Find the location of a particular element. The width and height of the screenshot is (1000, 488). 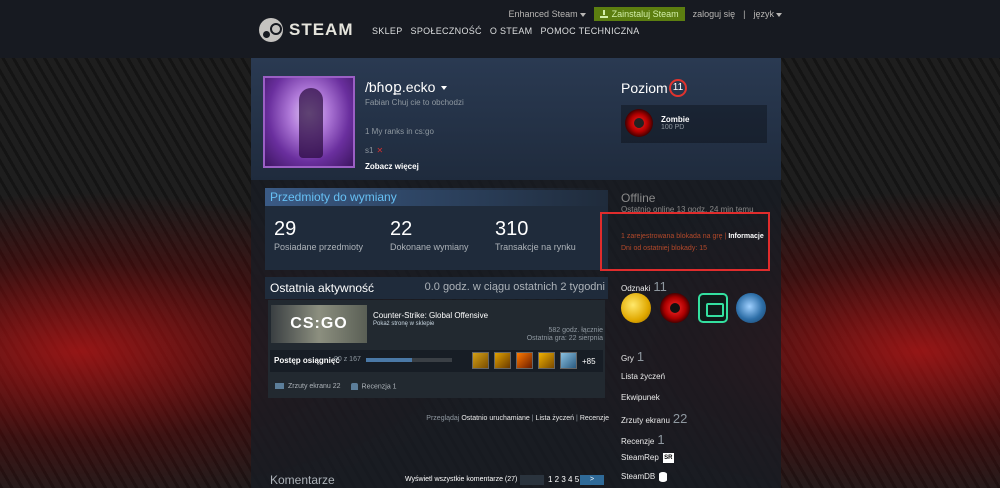

favorite-badge: Zombie 100 PD is located at coordinates (694, 124).